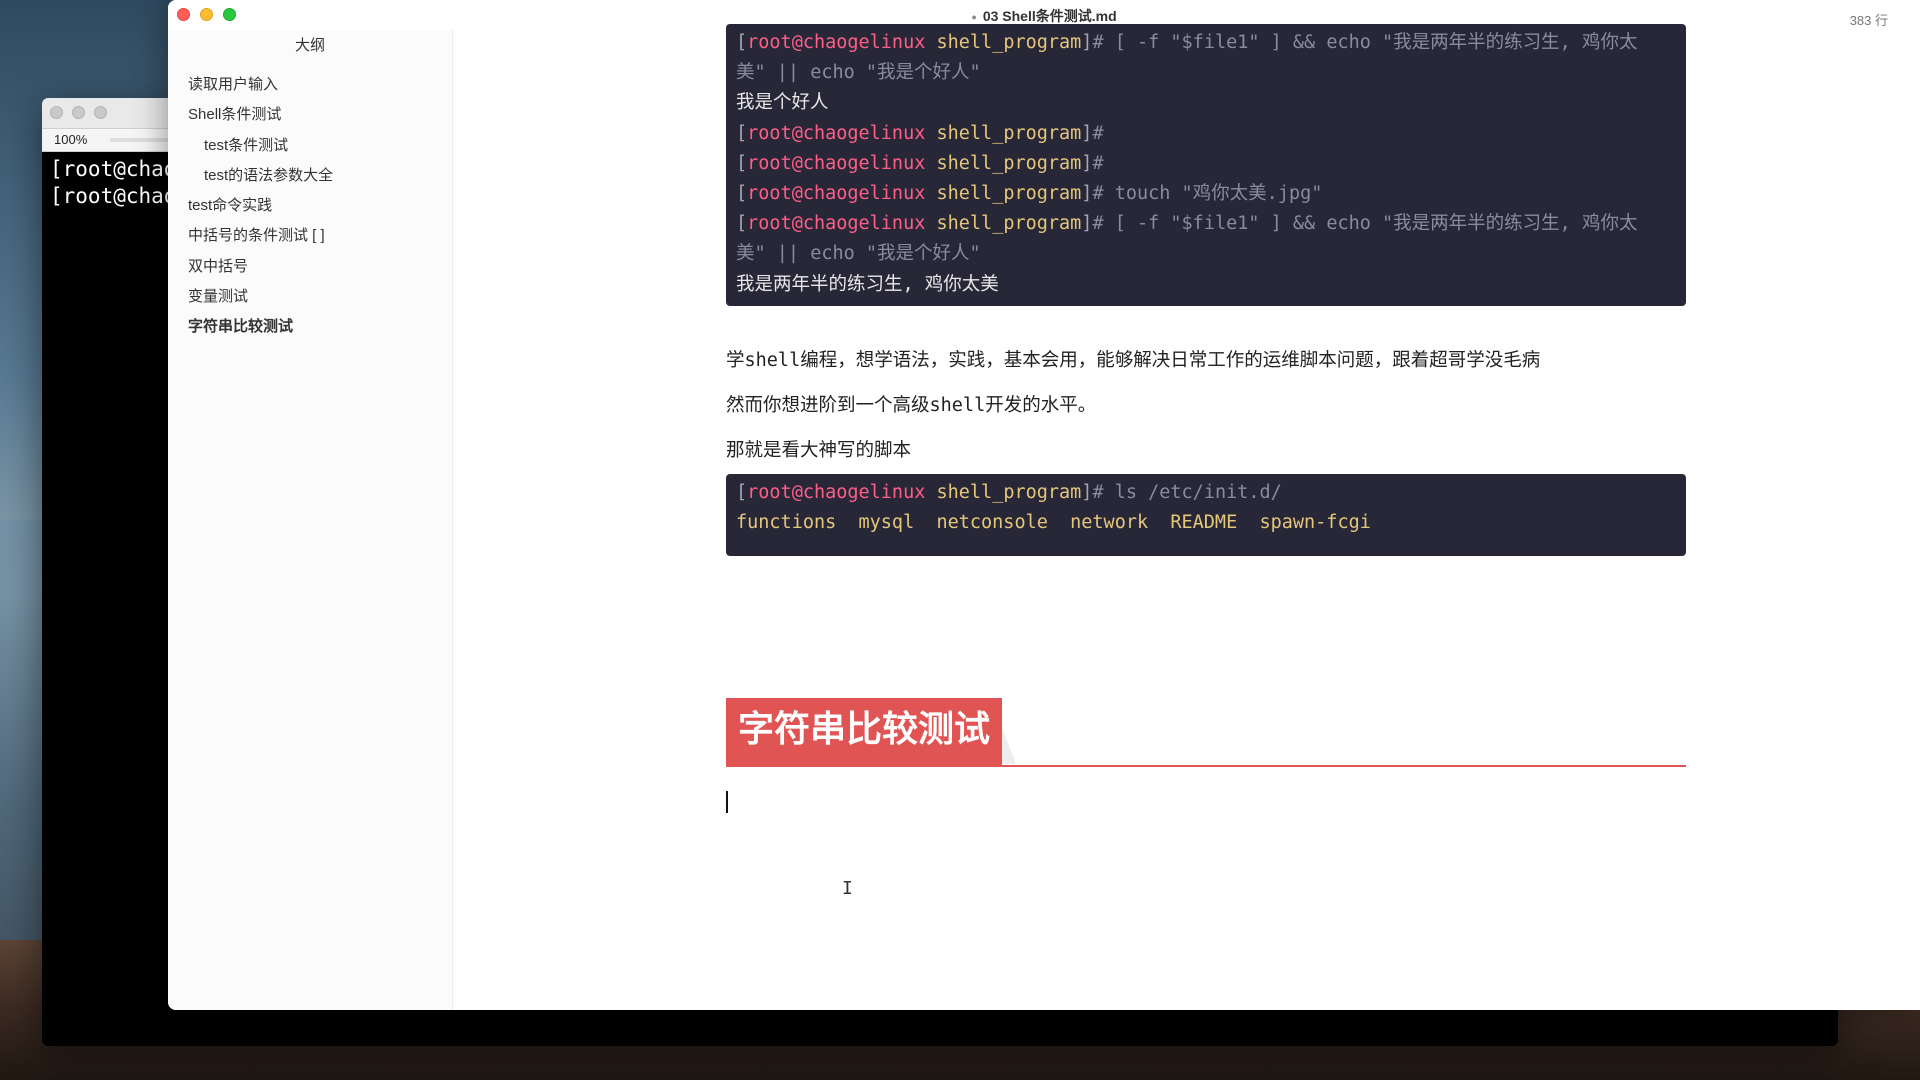  Describe the element at coordinates (847, 888) in the screenshot. I see `text-cursor-icon: I` at that location.